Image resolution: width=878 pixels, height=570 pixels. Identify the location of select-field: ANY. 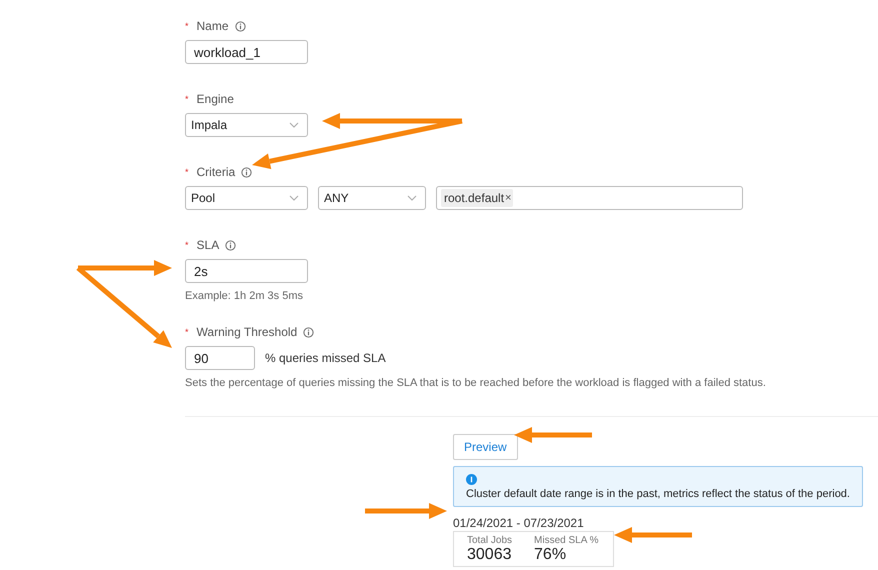
(372, 198).